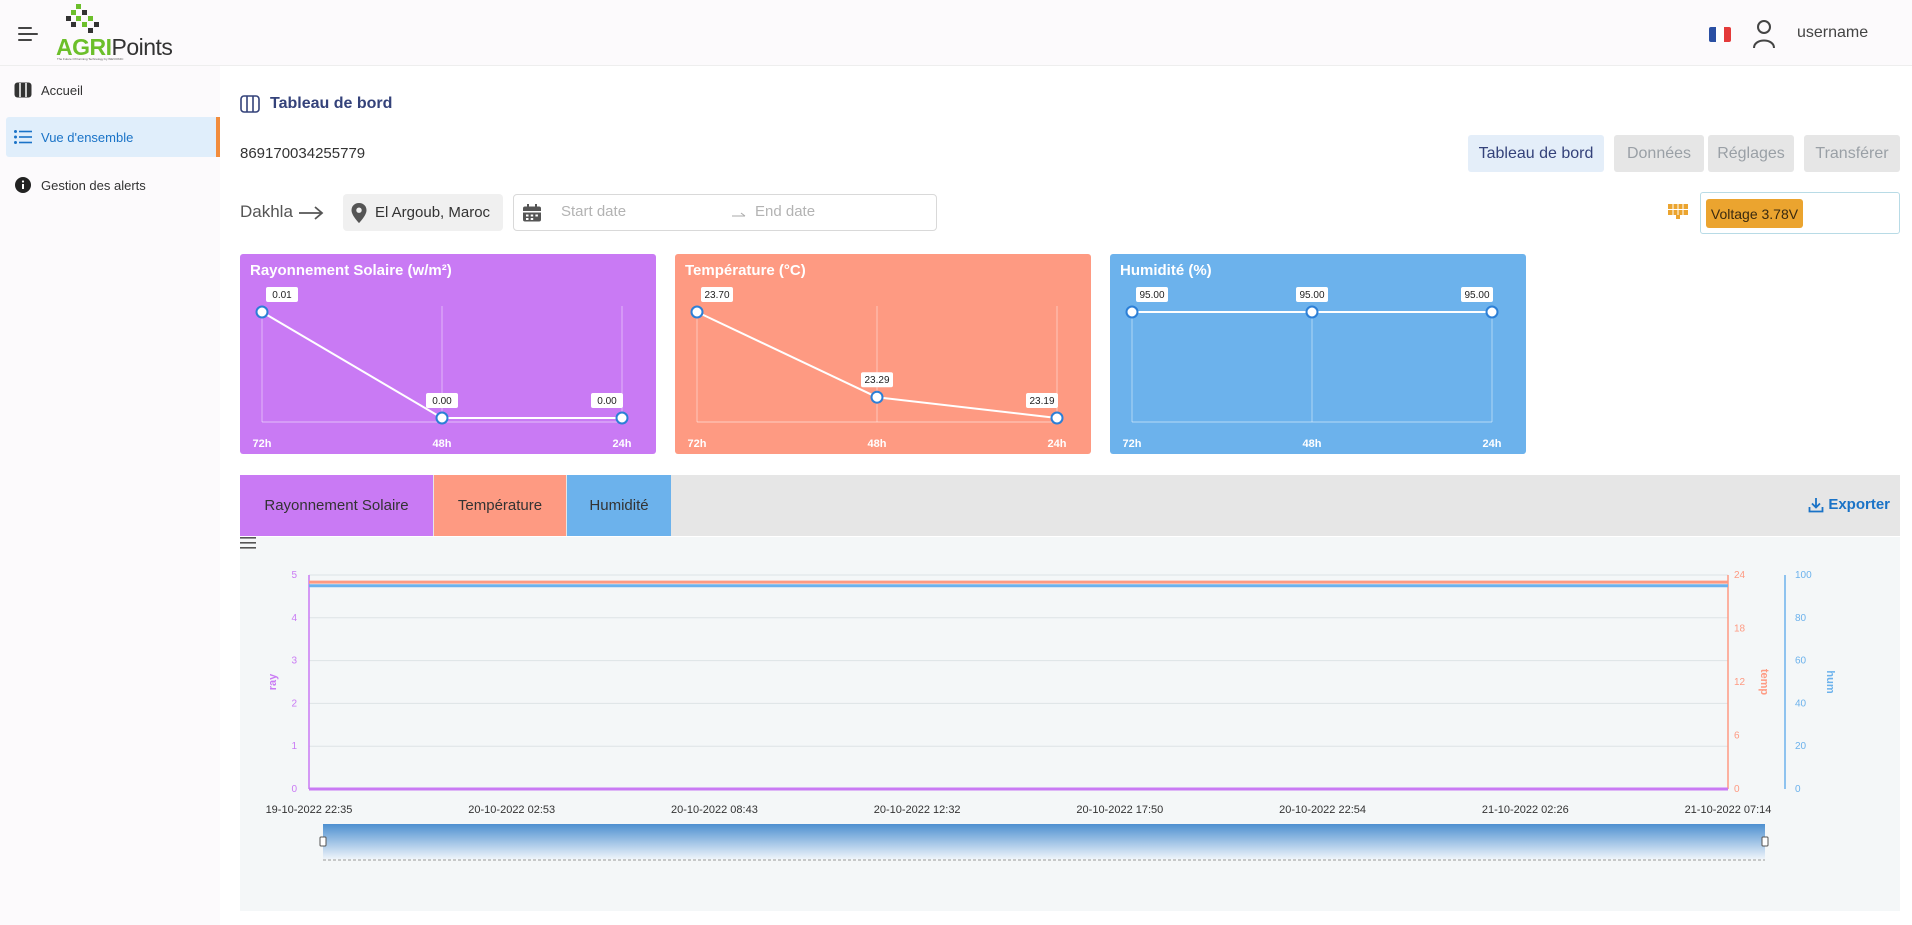  Describe the element at coordinates (1751, 153) in the screenshot. I see `tab-settings: Réglages` at that location.